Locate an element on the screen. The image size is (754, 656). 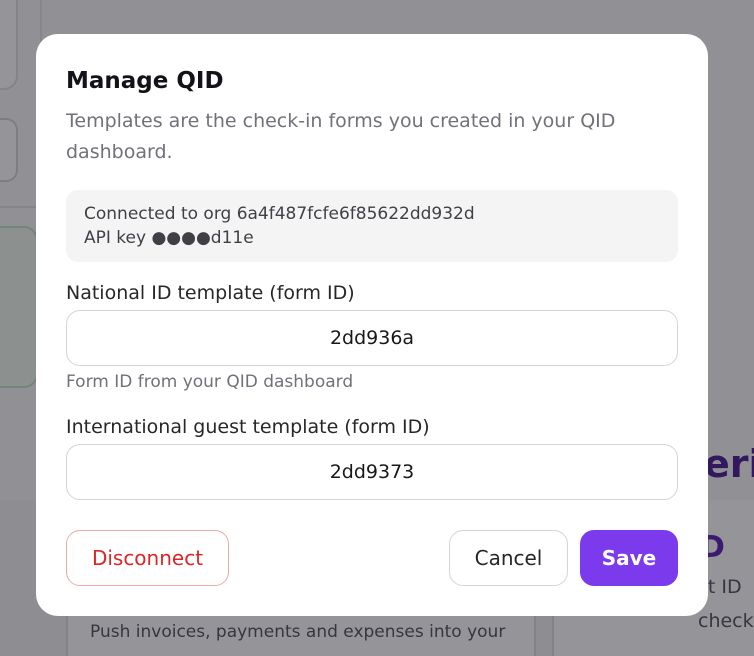
api-key-text: API key ●●●●d11e is located at coordinates (169, 238).